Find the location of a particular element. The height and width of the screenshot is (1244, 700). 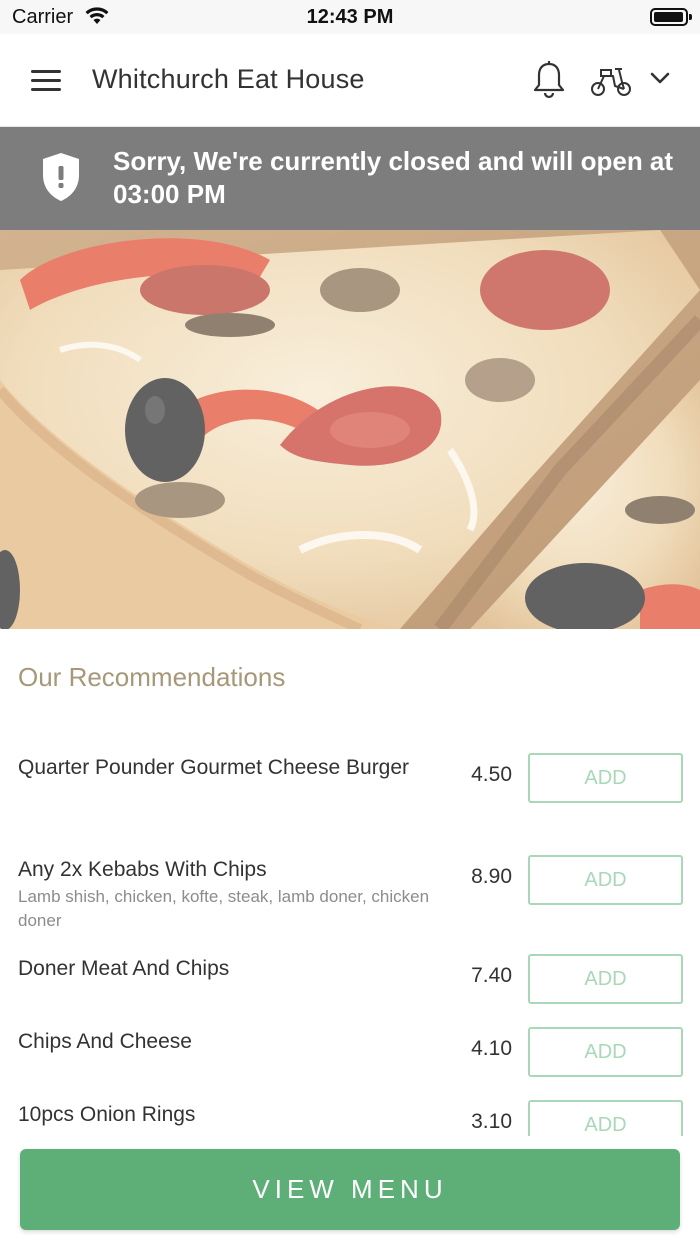

item-price: 3.10 is located at coordinates (491, 1121).